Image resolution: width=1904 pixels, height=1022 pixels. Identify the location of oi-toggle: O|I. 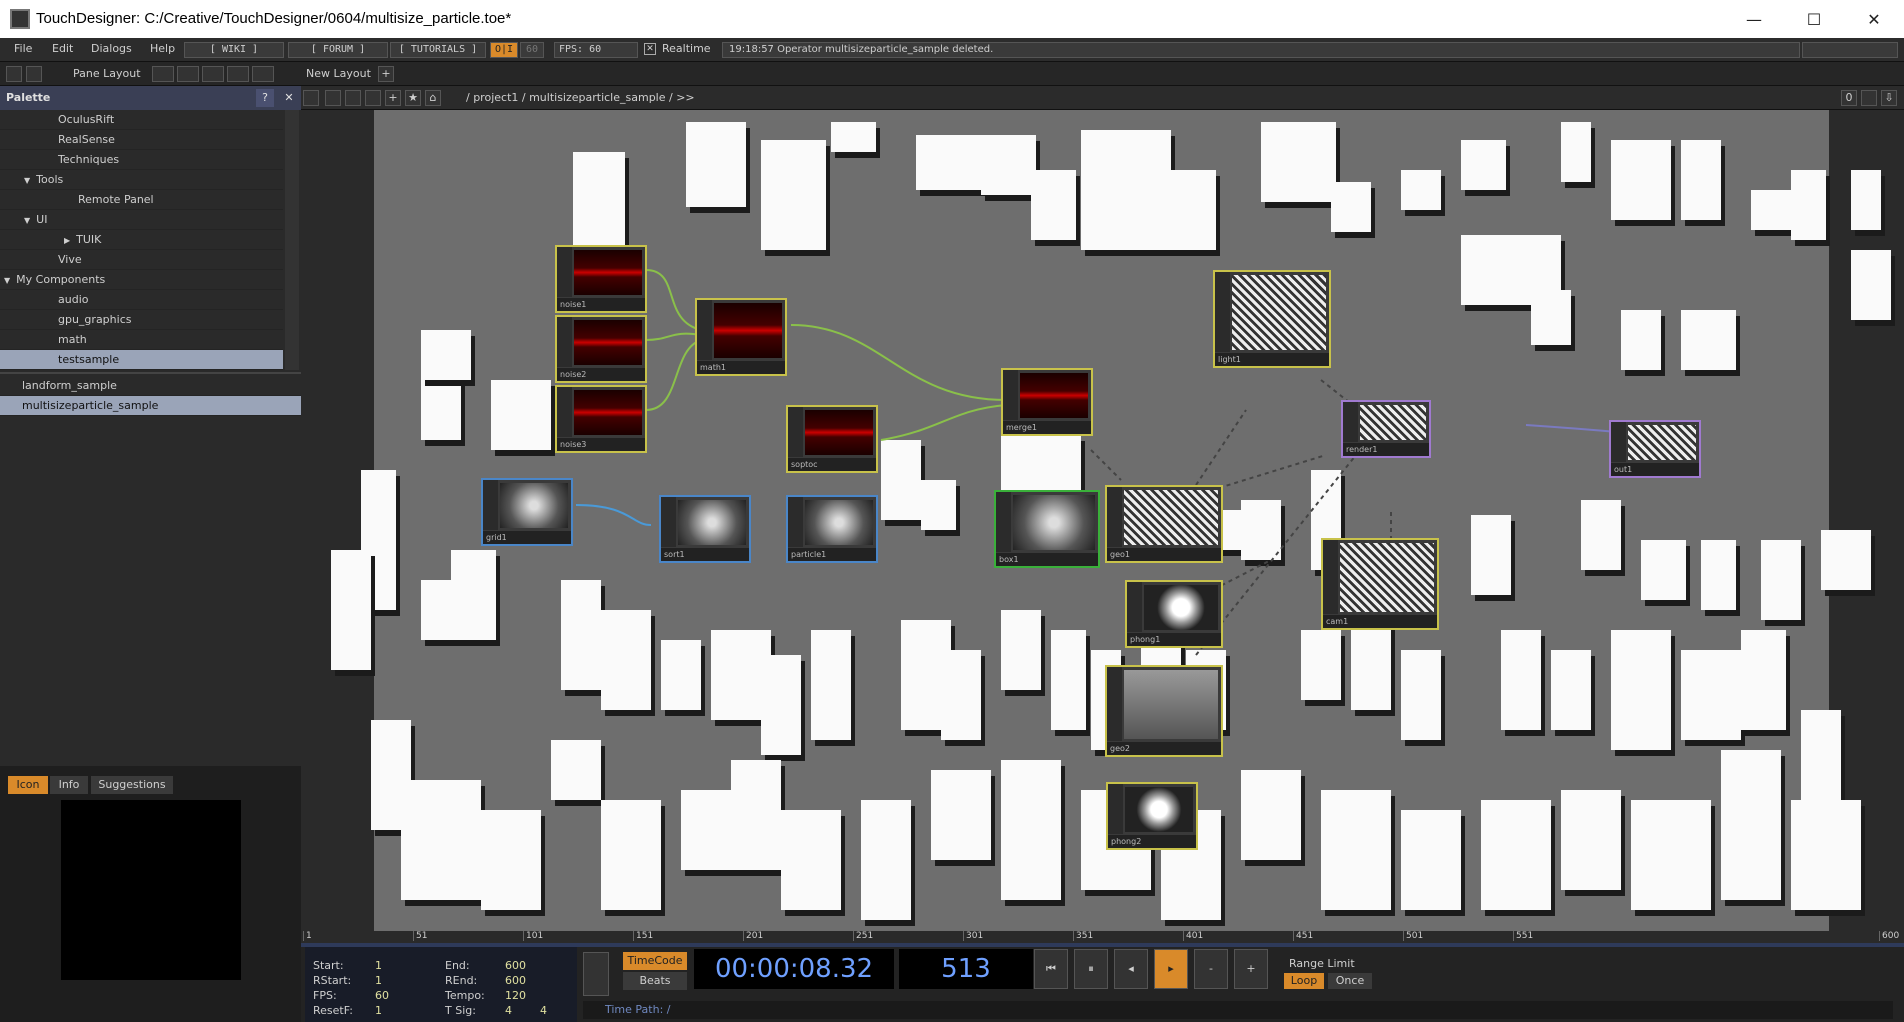
(504, 50).